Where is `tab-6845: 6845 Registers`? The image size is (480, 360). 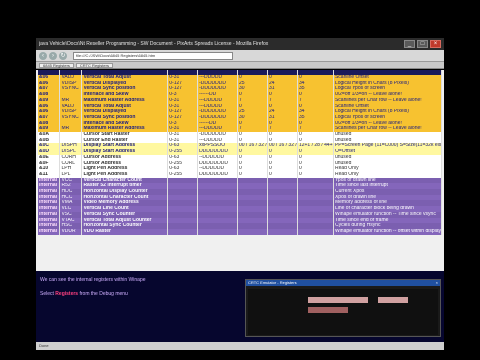
tab-6845: 6845 Registers is located at coordinates (56, 65).